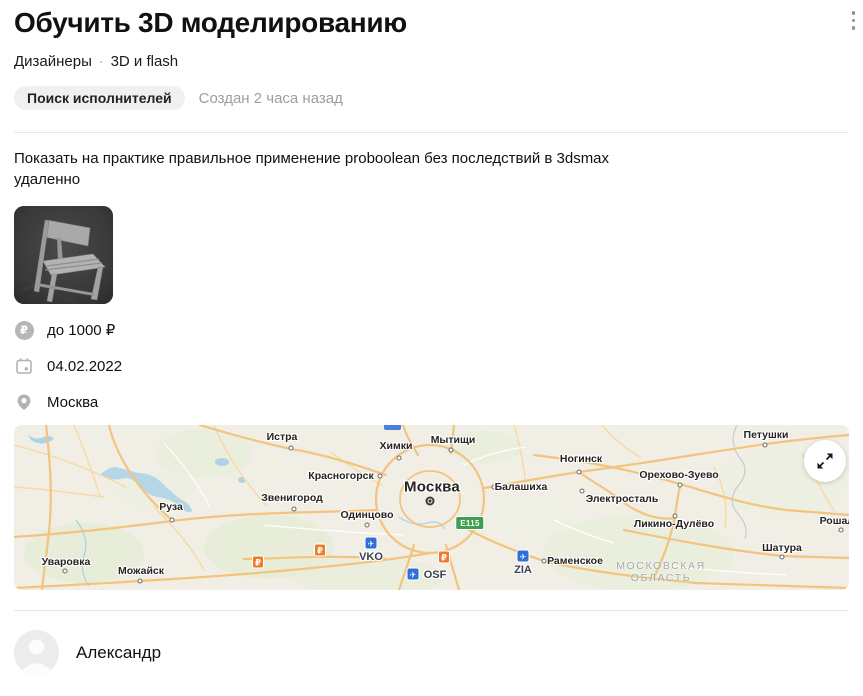 The height and width of the screenshot is (696, 863). What do you see at coordinates (825, 461) in the screenshot?
I see `map-expand-button expand-arrows-icon` at bounding box center [825, 461].